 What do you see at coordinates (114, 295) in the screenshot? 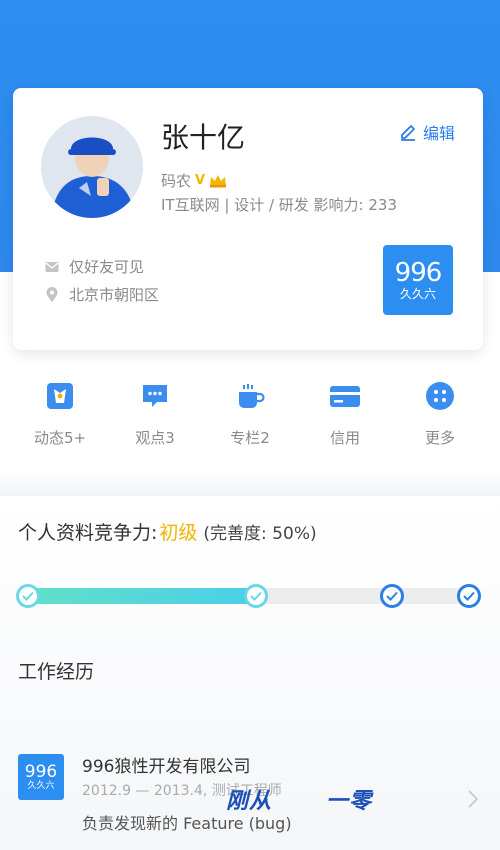
I see `location-text: 北京市朝阳区` at bounding box center [114, 295].